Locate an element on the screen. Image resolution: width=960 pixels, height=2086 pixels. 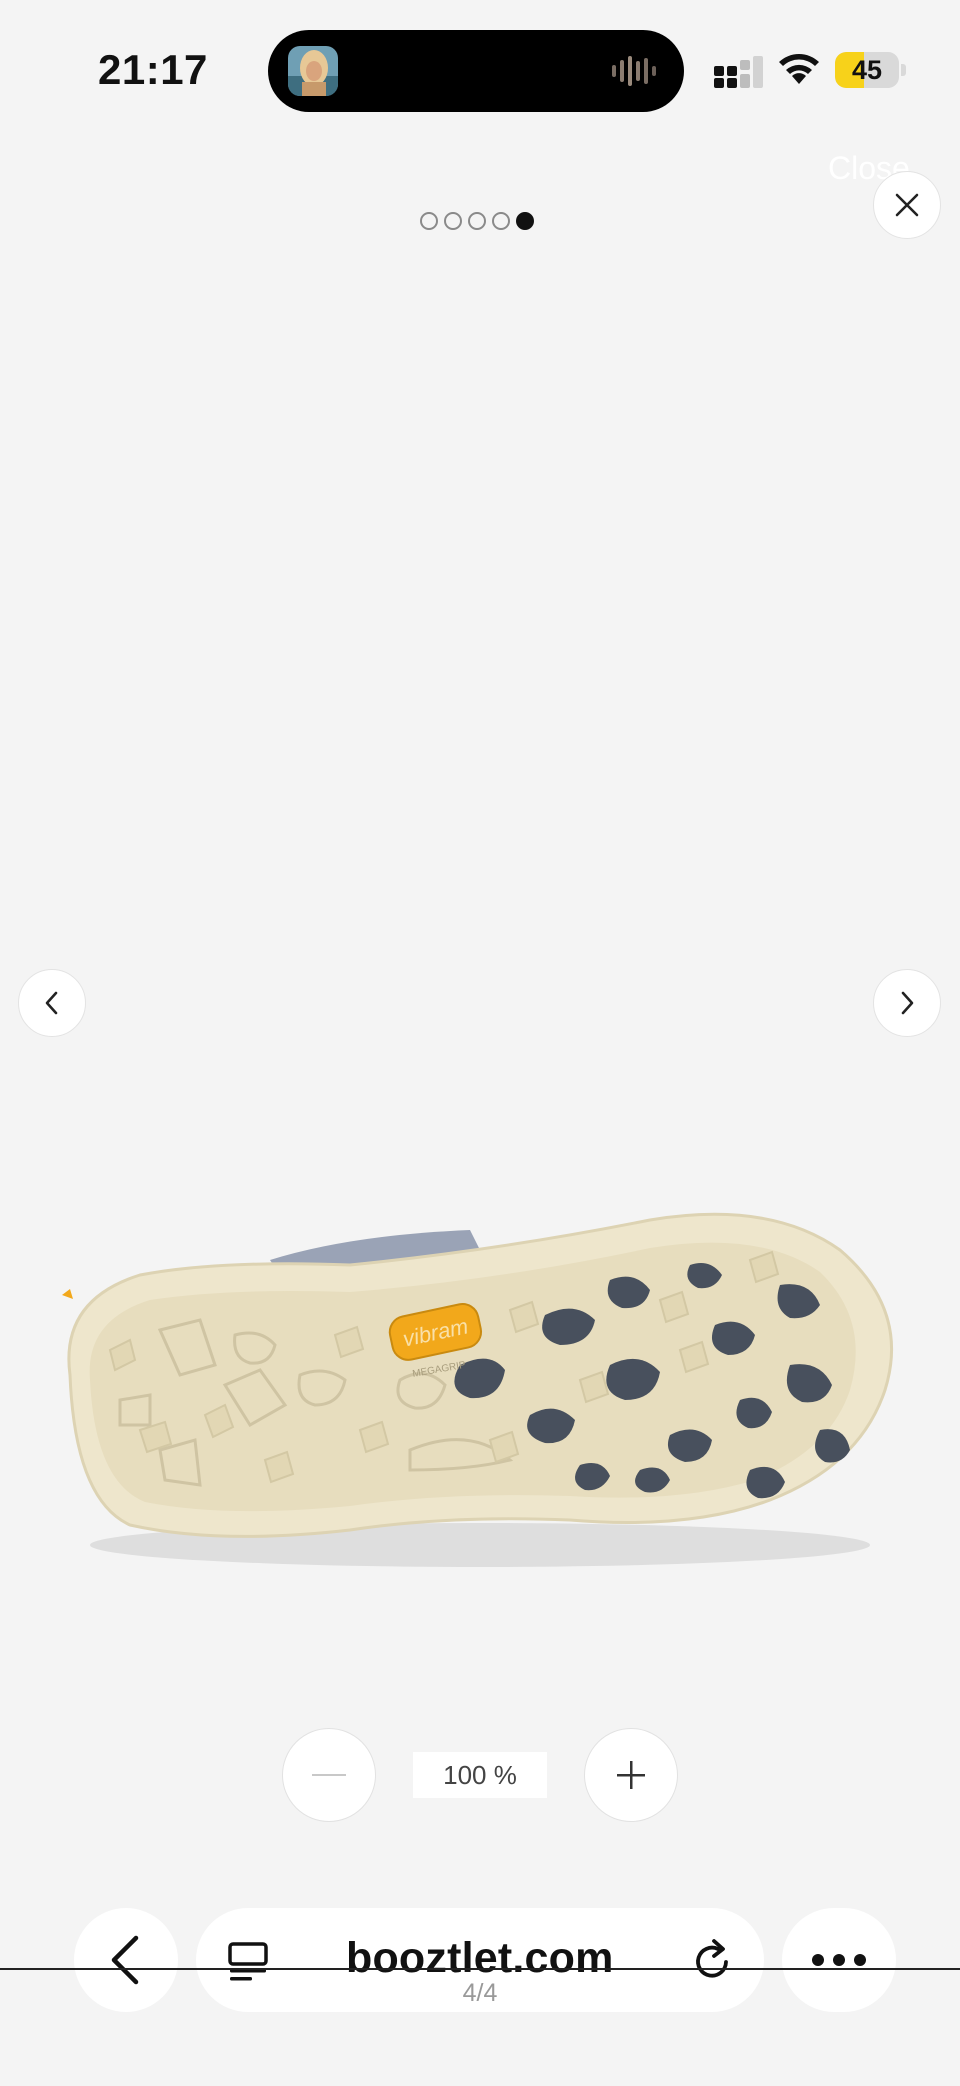
url-text: booztlet.com is located at coordinates (480, 1958).